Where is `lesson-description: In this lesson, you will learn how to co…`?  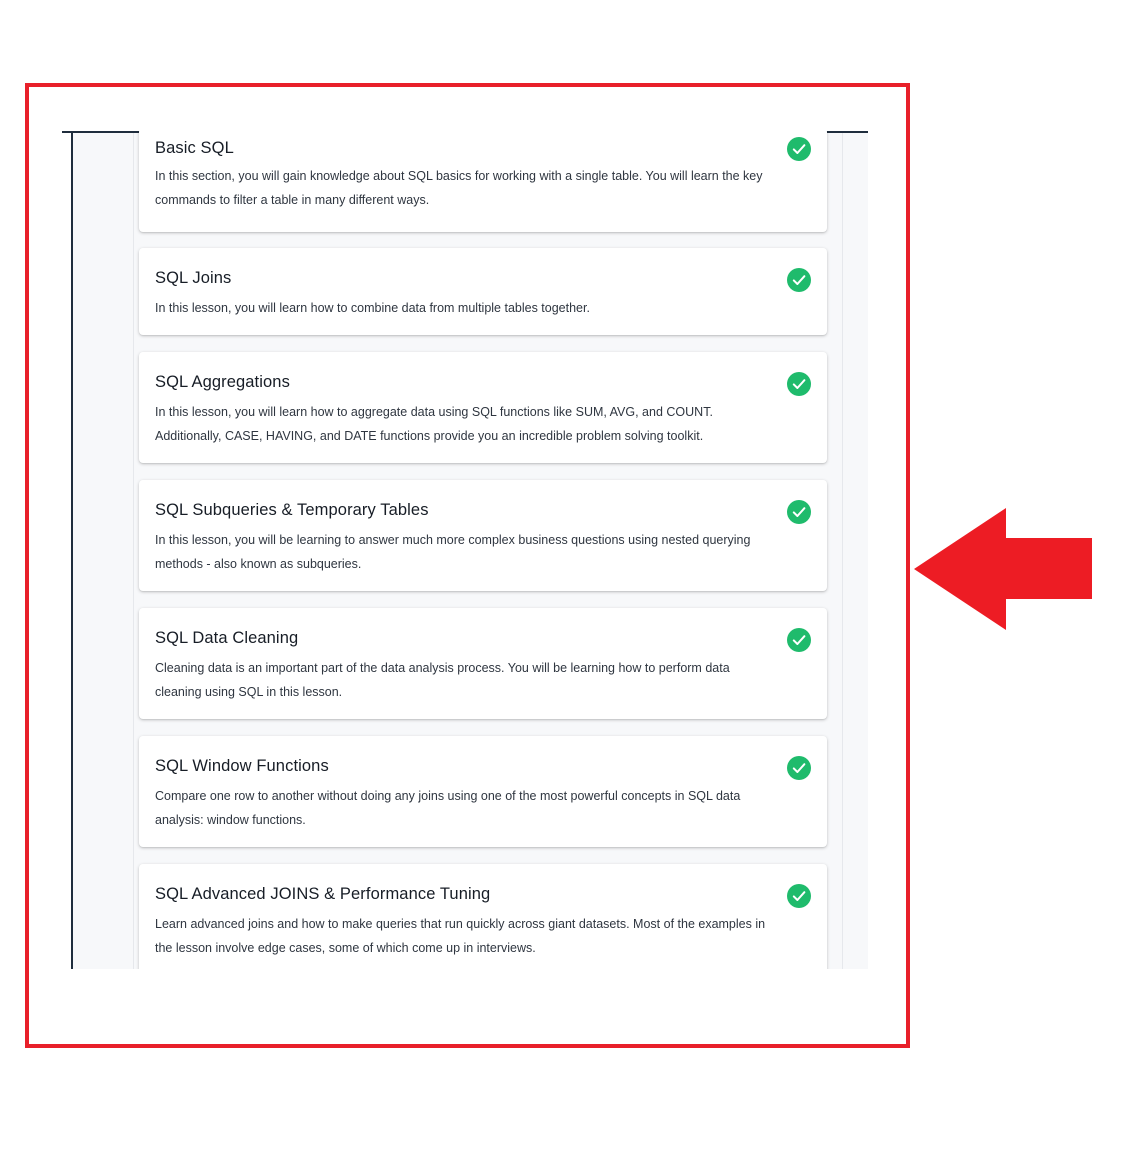
lesson-description: In this lesson, you will learn how to co… is located at coordinates (372, 308).